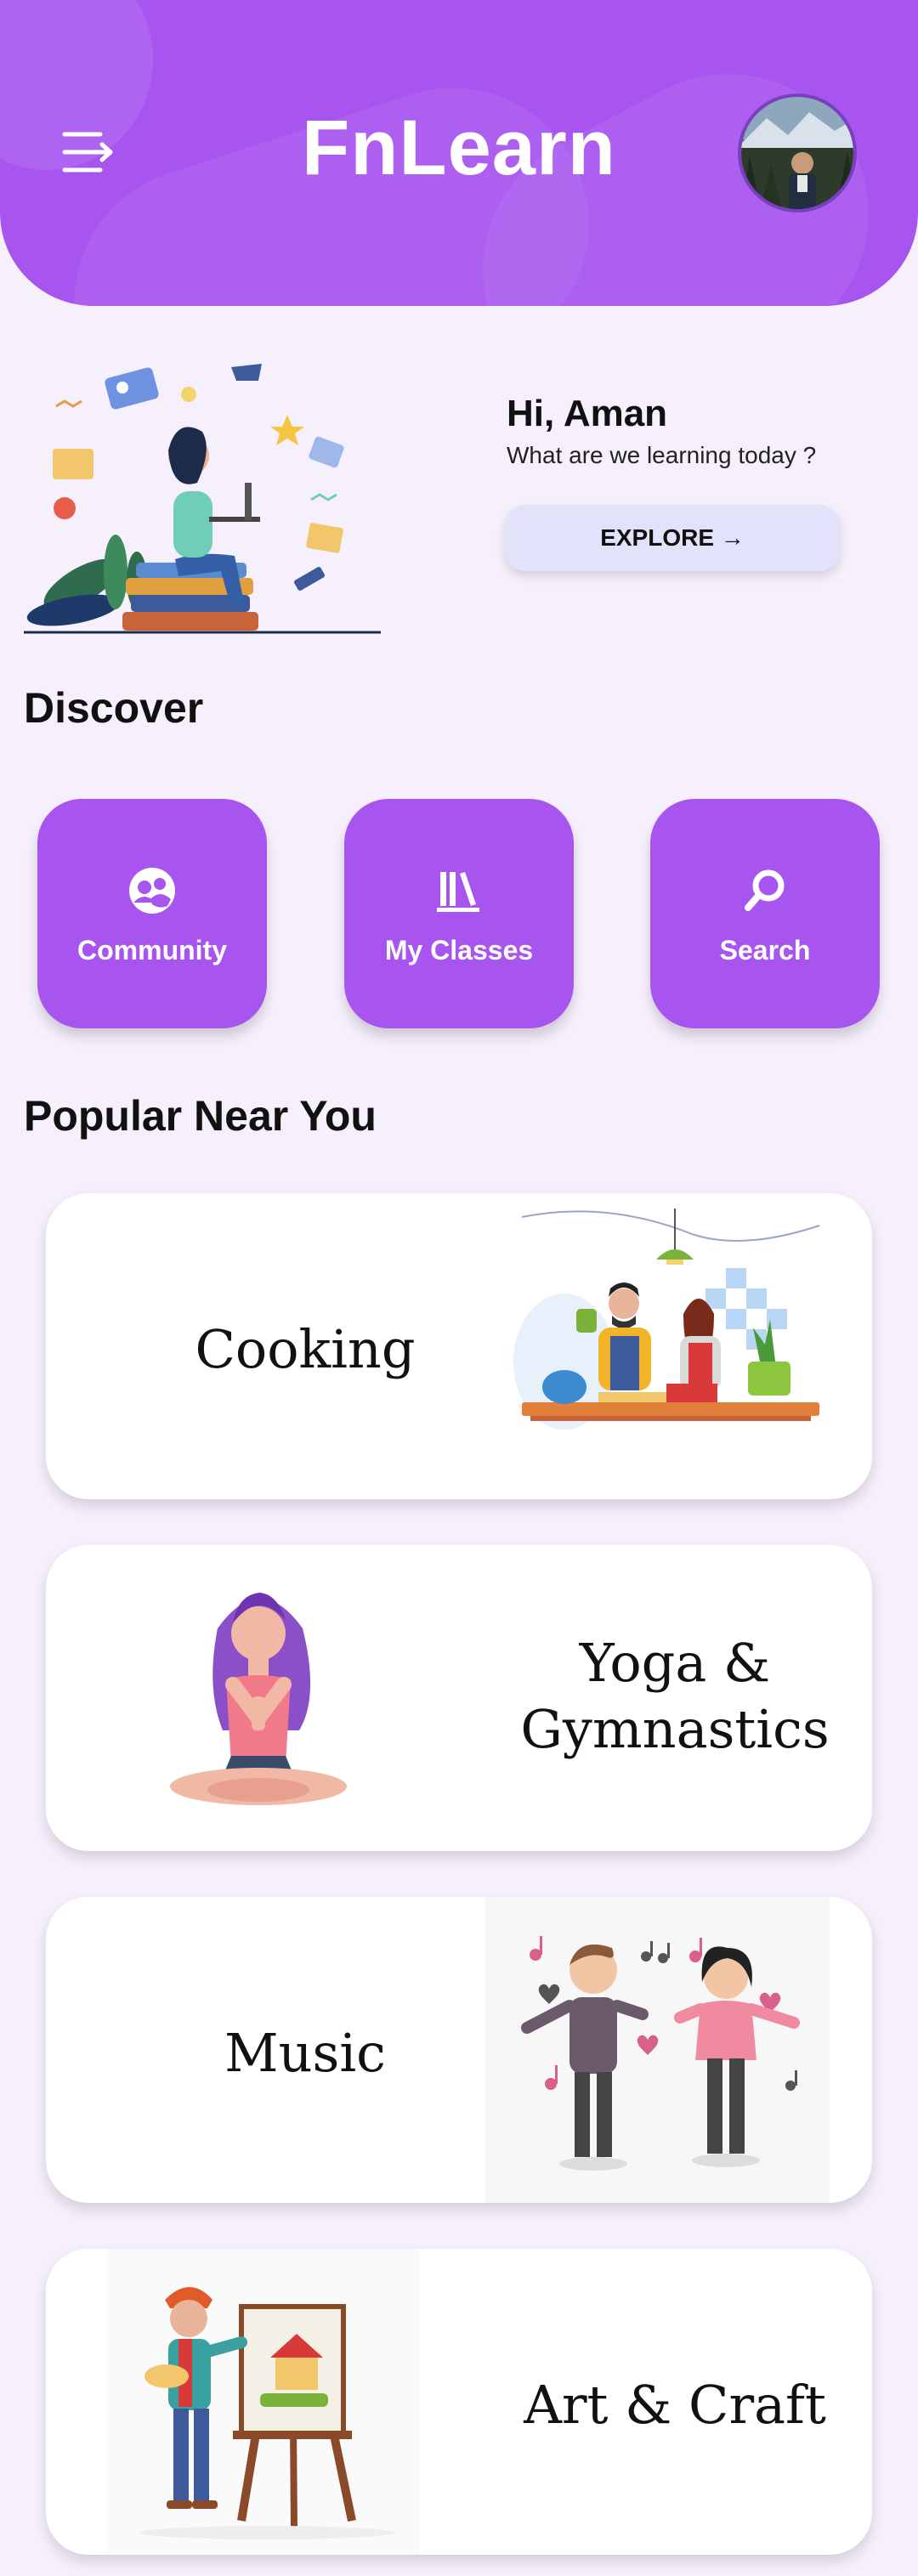  I want to click on community-icon, so click(152, 892).